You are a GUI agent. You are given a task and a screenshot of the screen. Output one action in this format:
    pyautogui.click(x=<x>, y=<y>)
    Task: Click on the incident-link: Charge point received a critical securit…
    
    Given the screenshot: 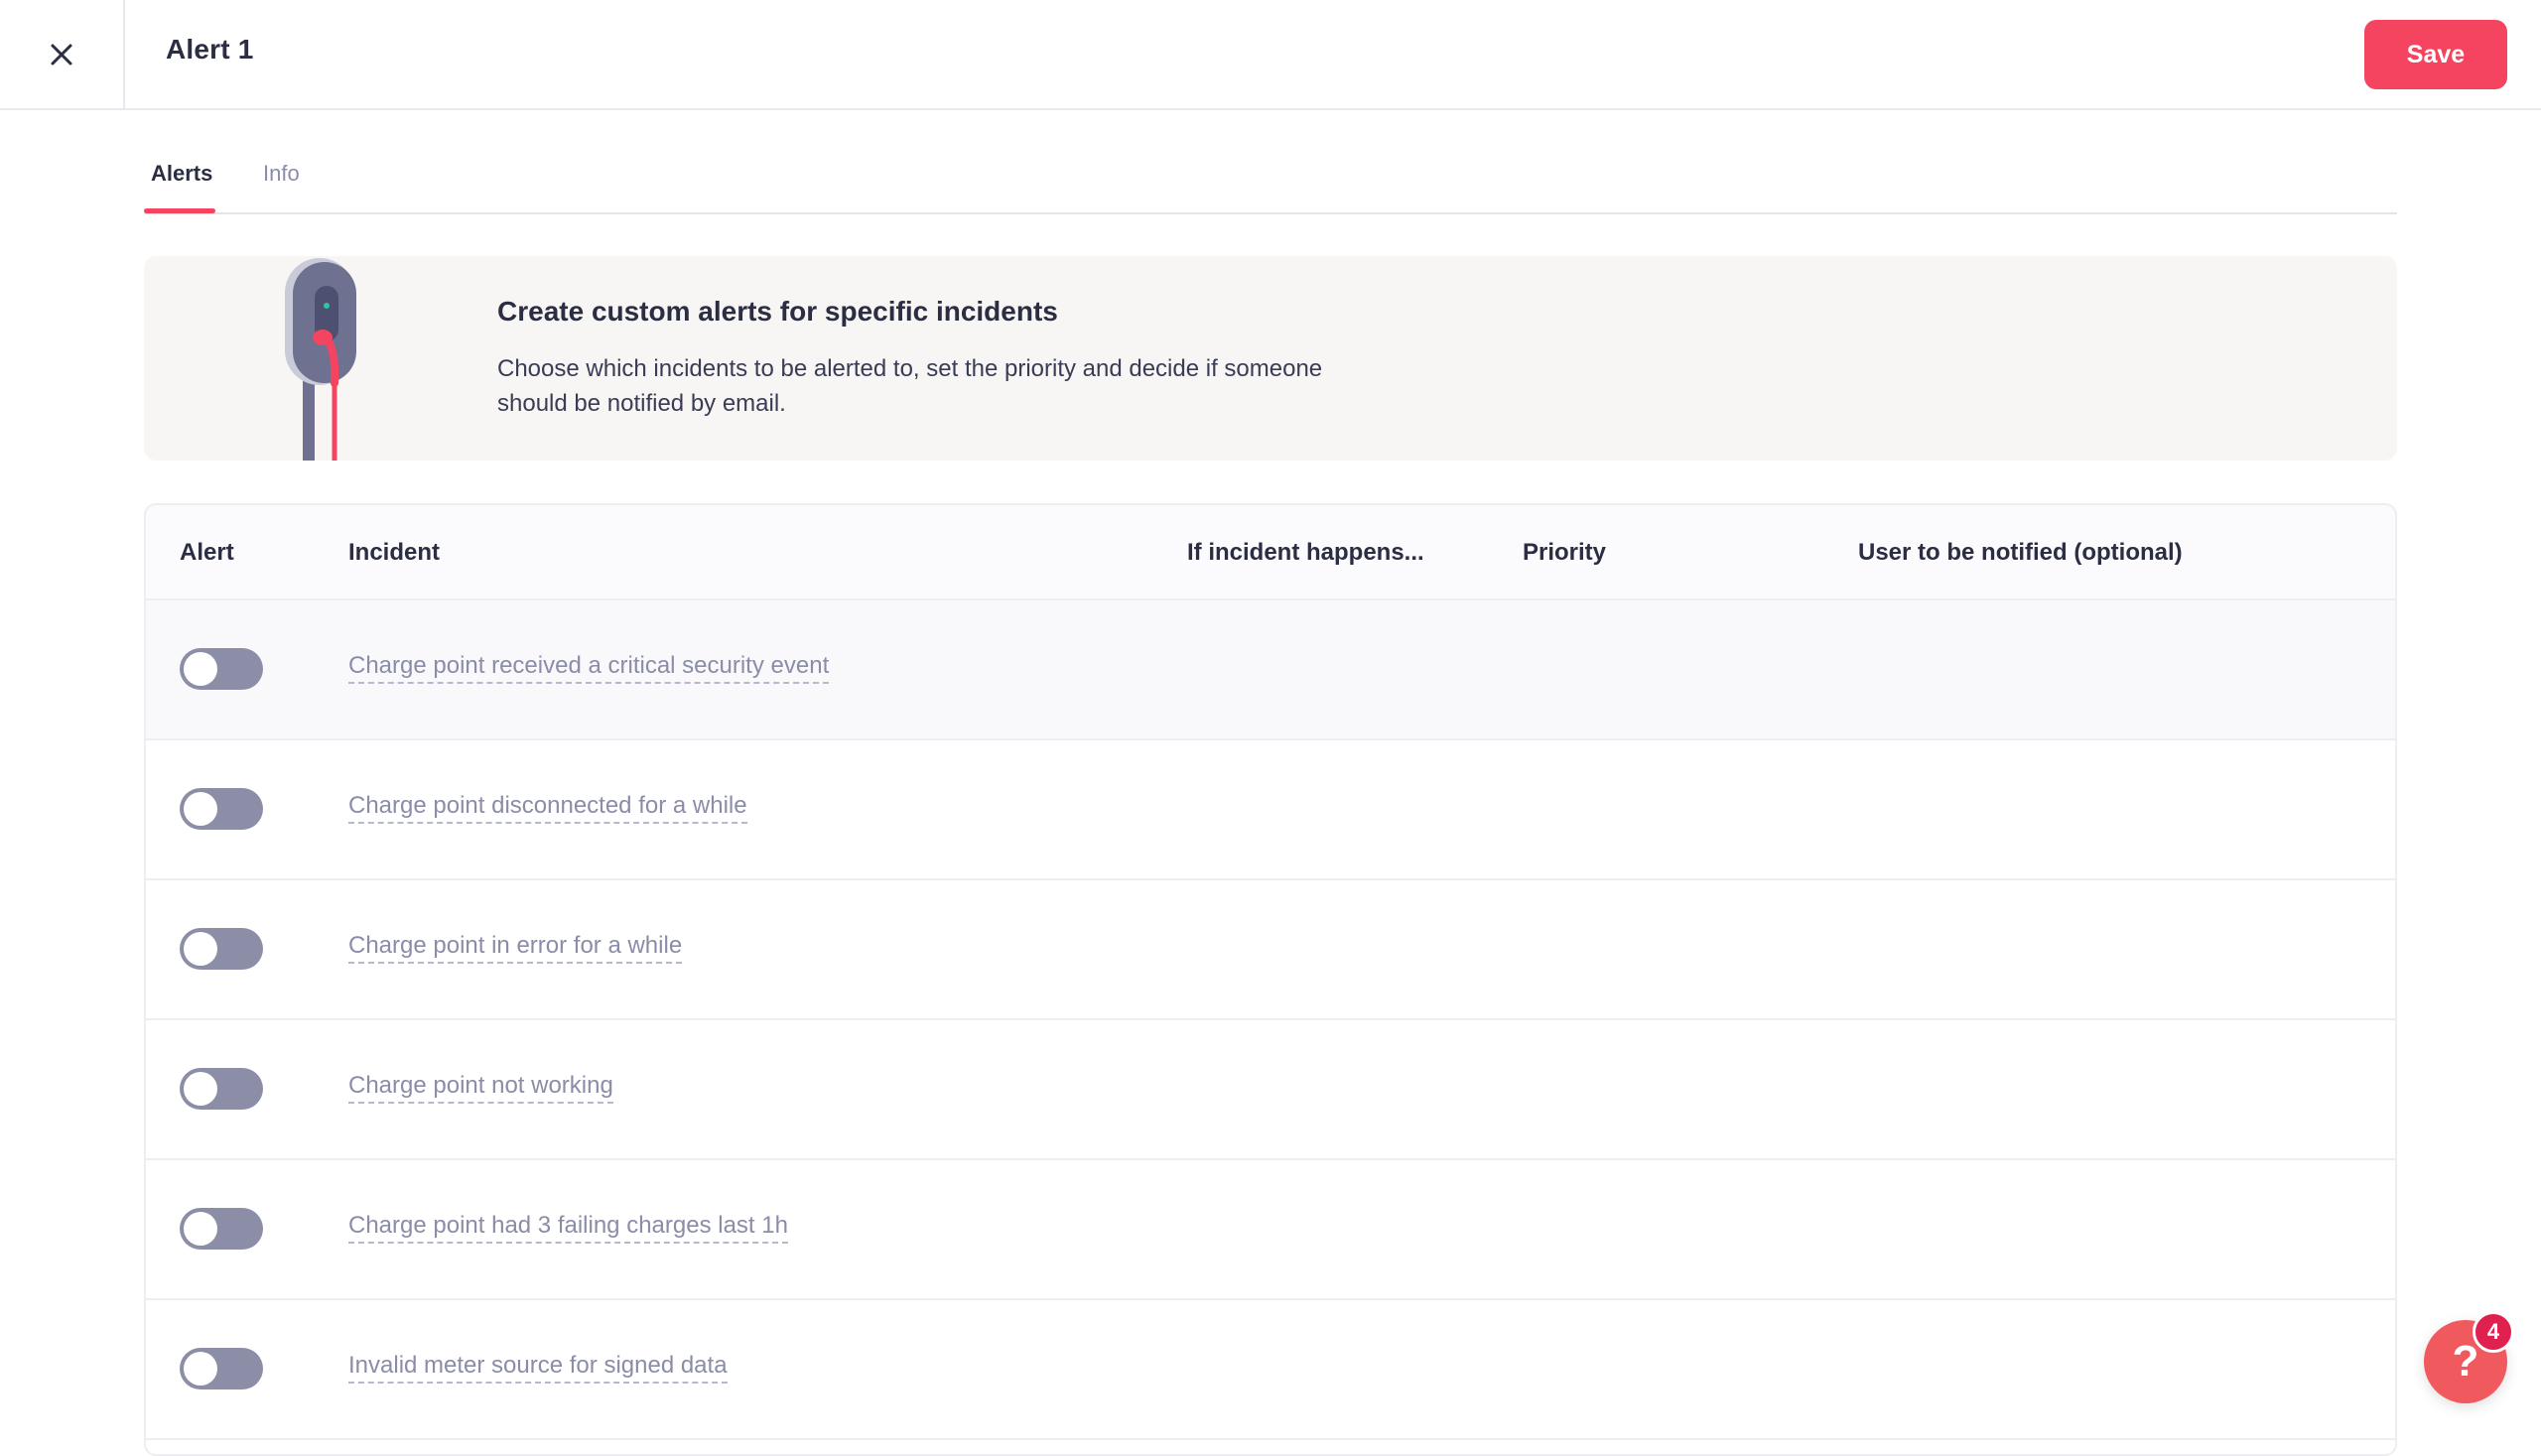 What is the action you would take?
    pyautogui.click(x=589, y=668)
    